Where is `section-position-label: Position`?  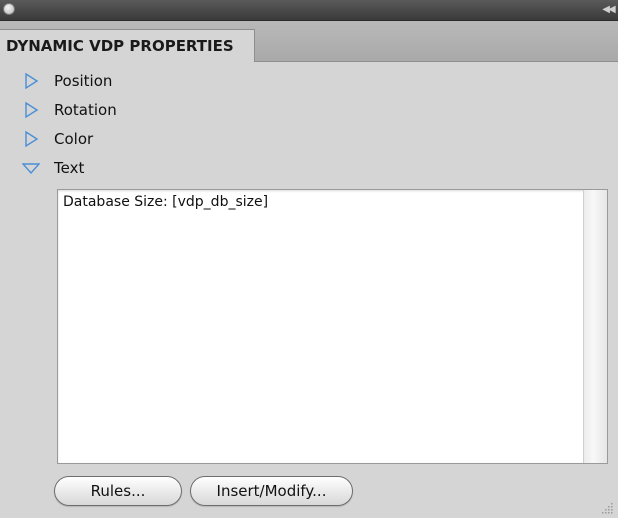 section-position-label: Position is located at coordinates (83, 81).